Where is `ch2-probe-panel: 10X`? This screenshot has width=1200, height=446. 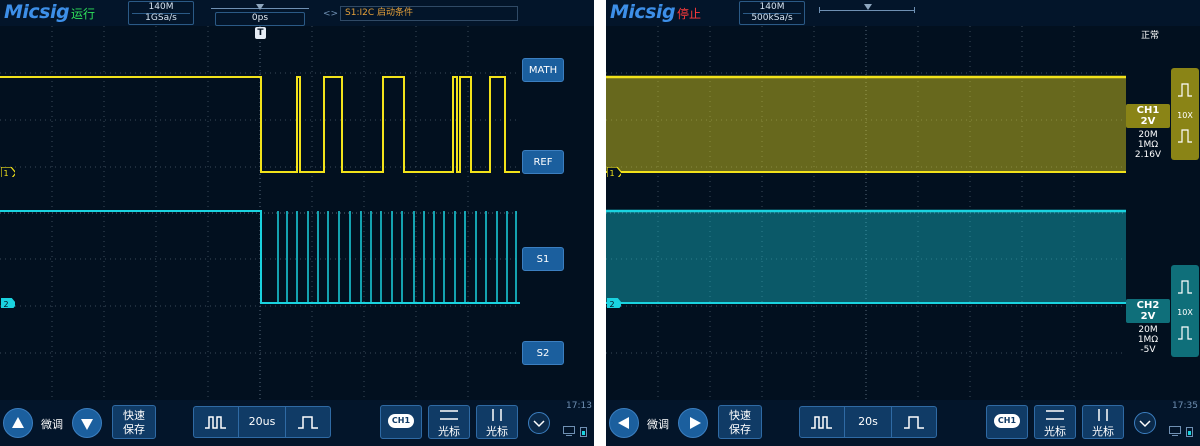
ch2-probe-panel: 10X is located at coordinates (1185, 311).